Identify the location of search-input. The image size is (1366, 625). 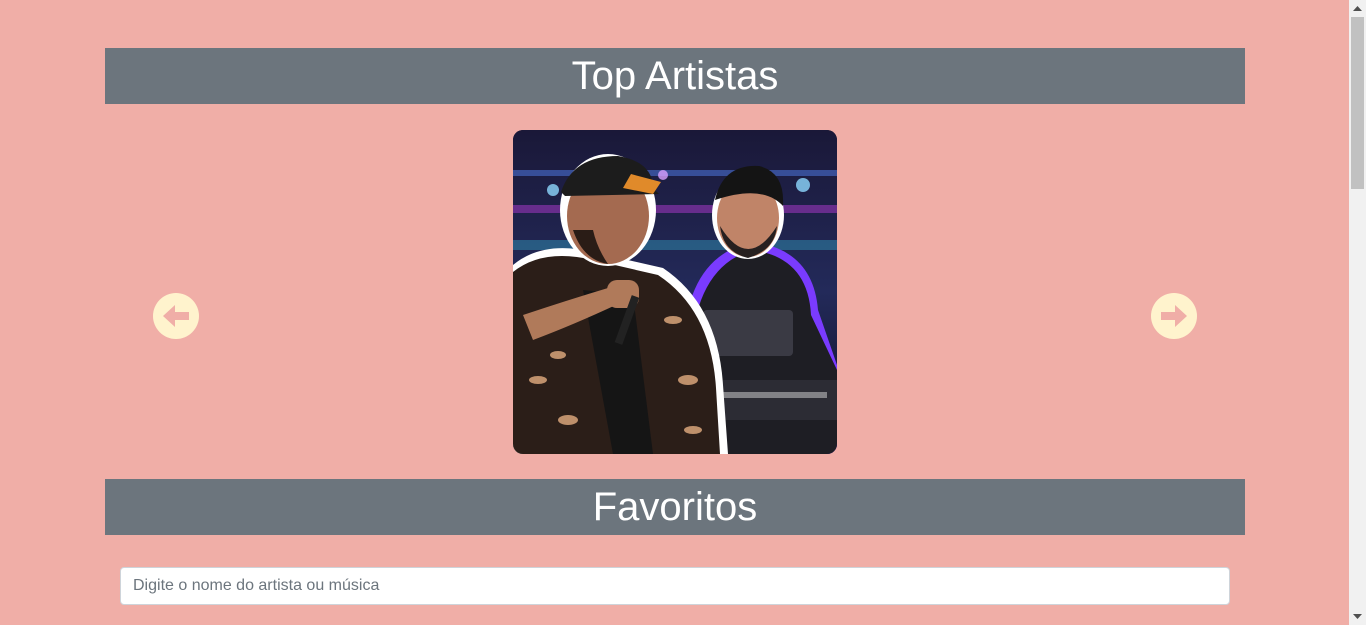
(675, 586).